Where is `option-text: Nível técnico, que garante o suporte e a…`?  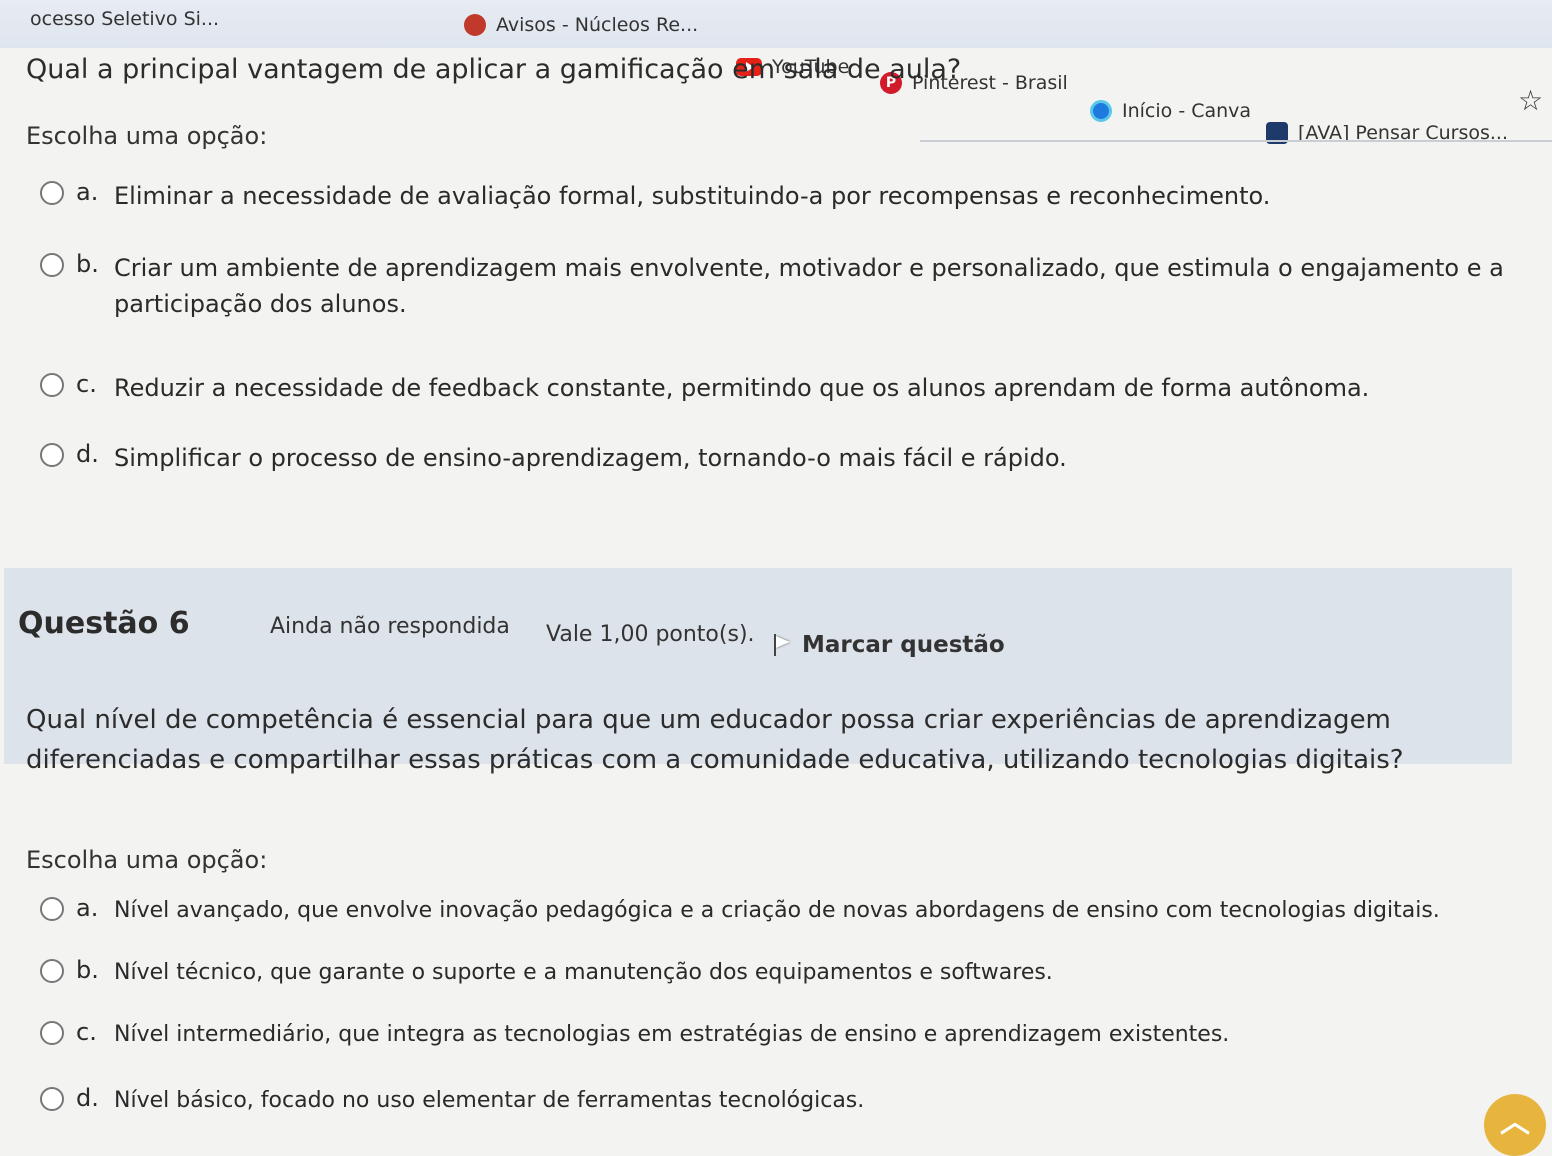
option-text: Nível técnico, que garante o suporte e a… is located at coordinates (583, 972).